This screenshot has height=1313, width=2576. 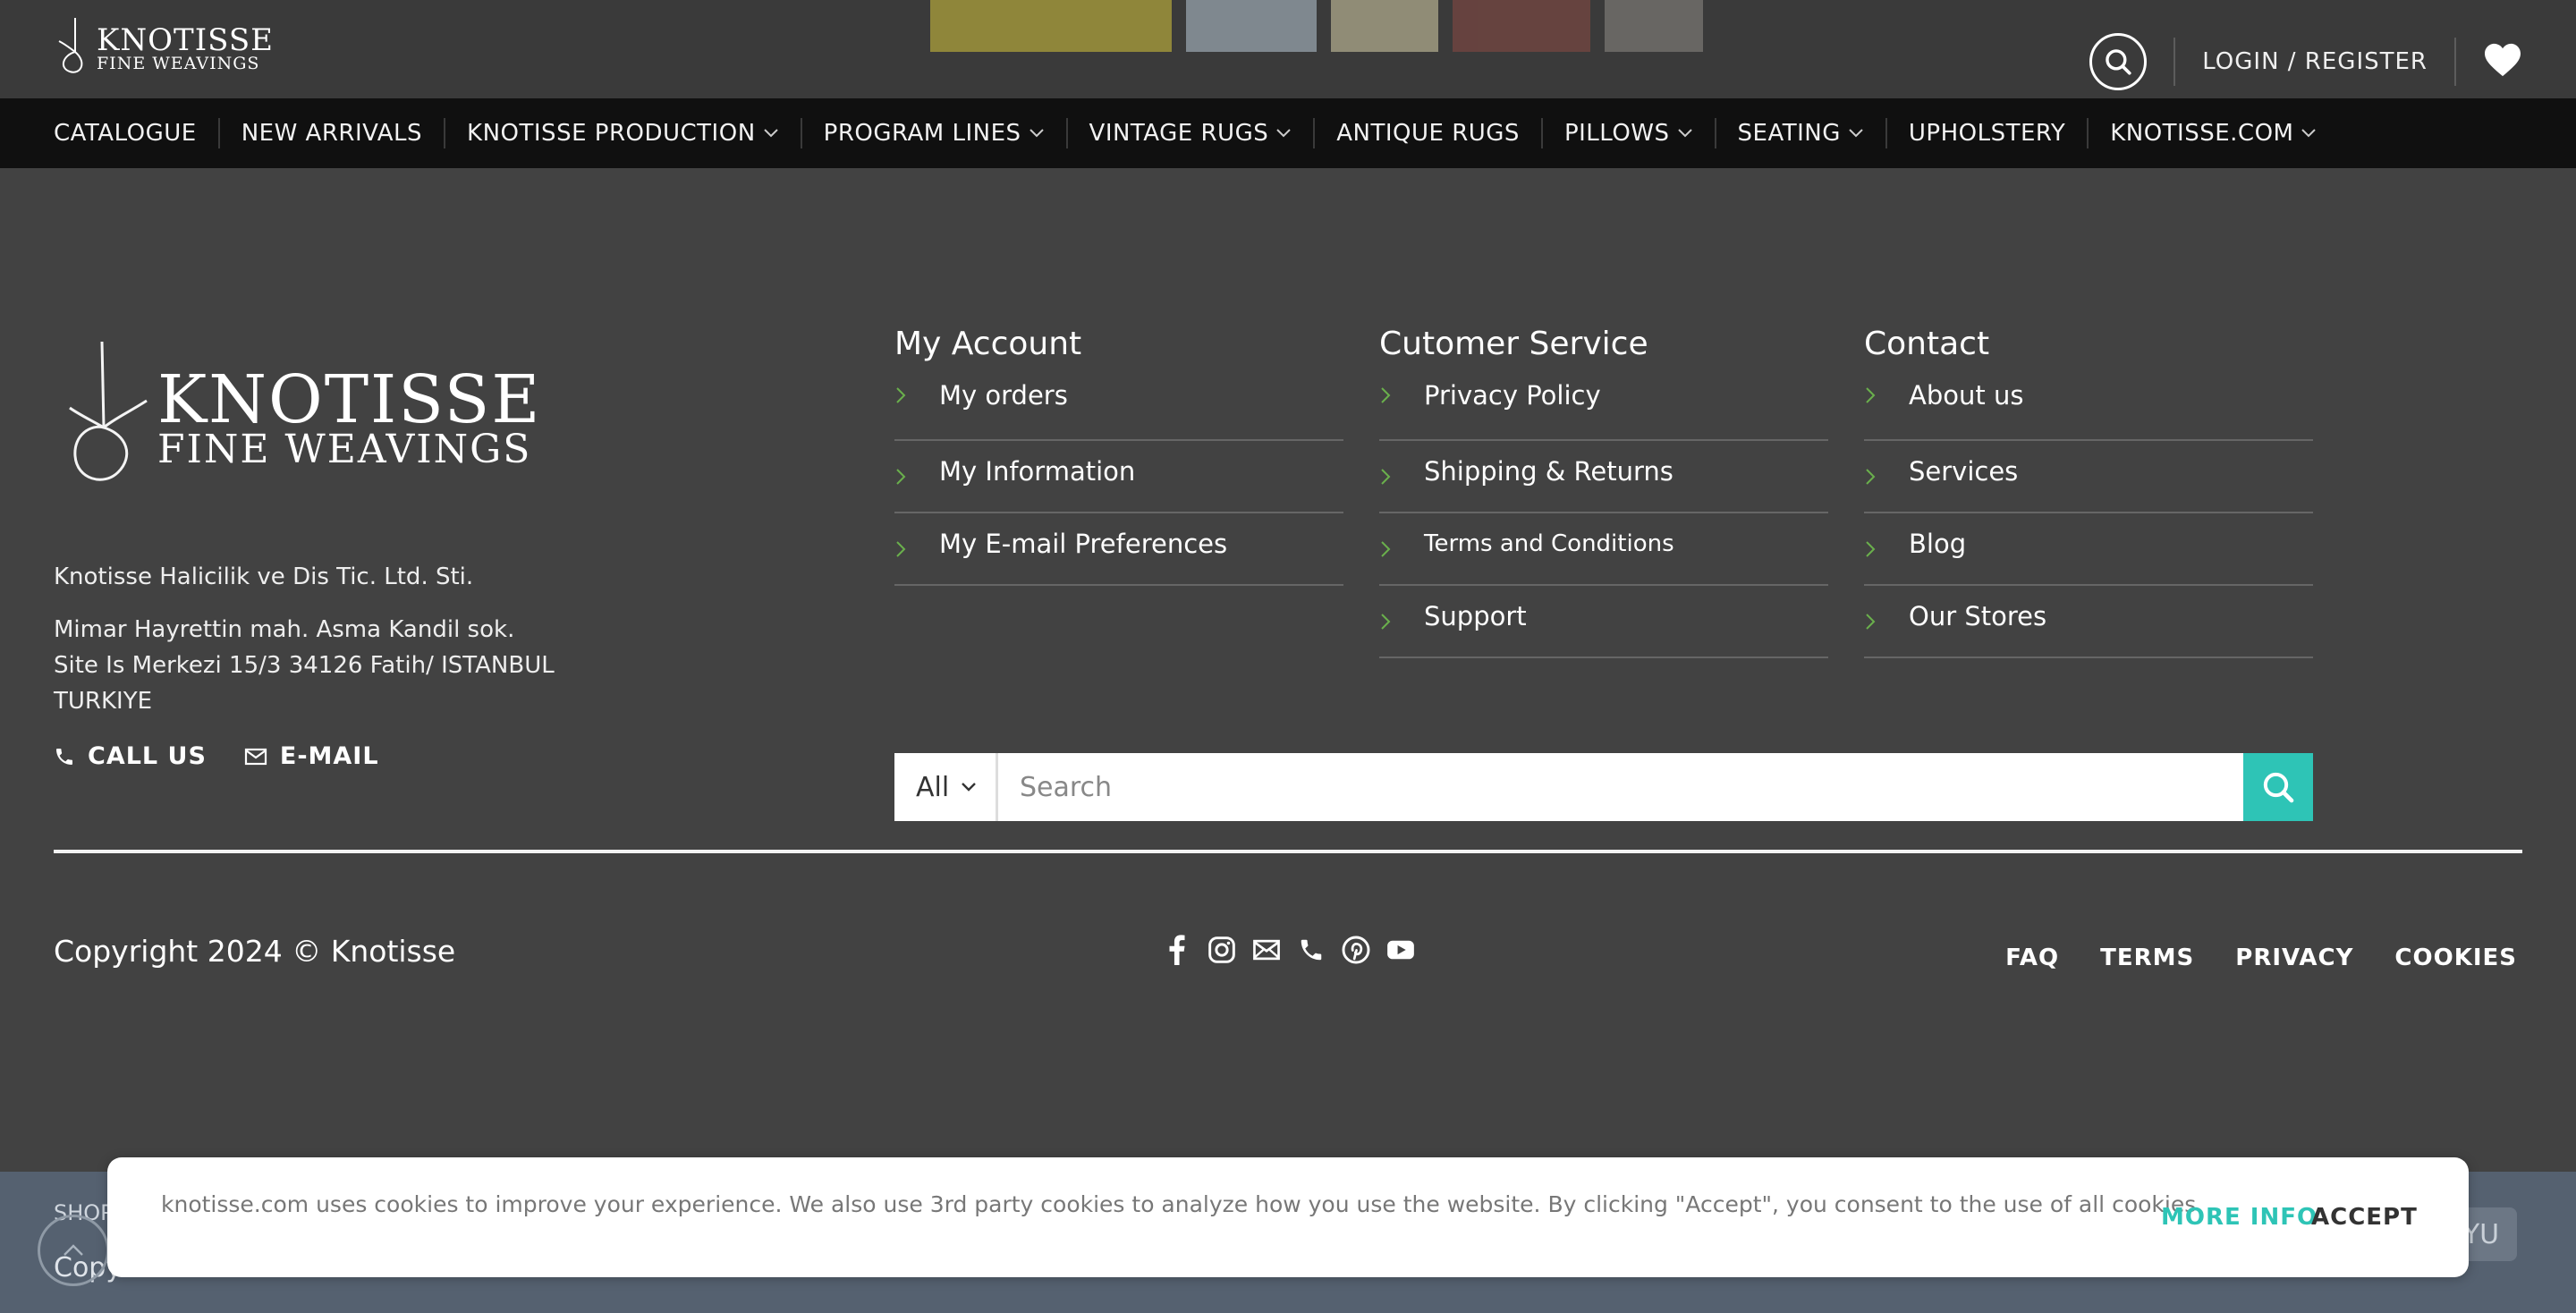 I want to click on product-thumbnails-strip, so click(x=1316, y=26).